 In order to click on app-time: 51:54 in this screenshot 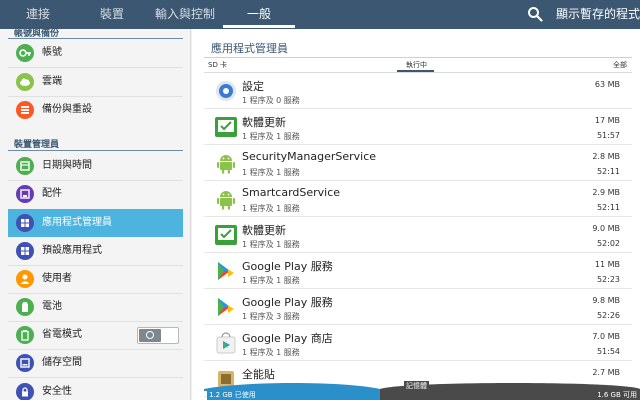, I will do `click(608, 351)`.